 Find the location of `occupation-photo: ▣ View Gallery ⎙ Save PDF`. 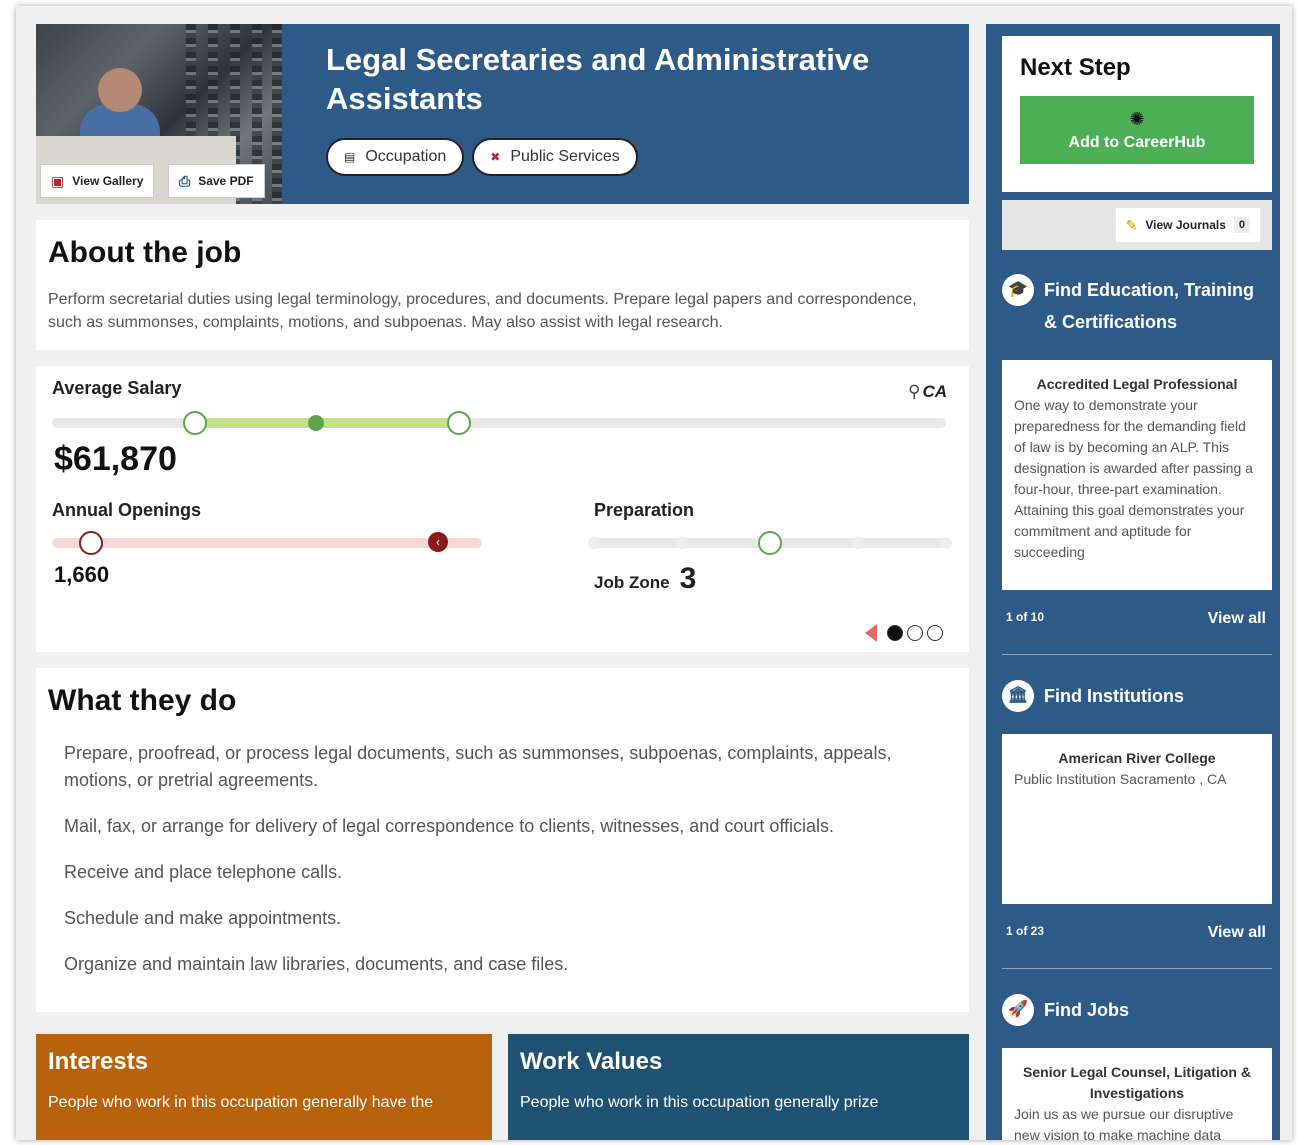

occupation-photo: ▣ View Gallery ⎙ Save PDF is located at coordinates (159, 114).